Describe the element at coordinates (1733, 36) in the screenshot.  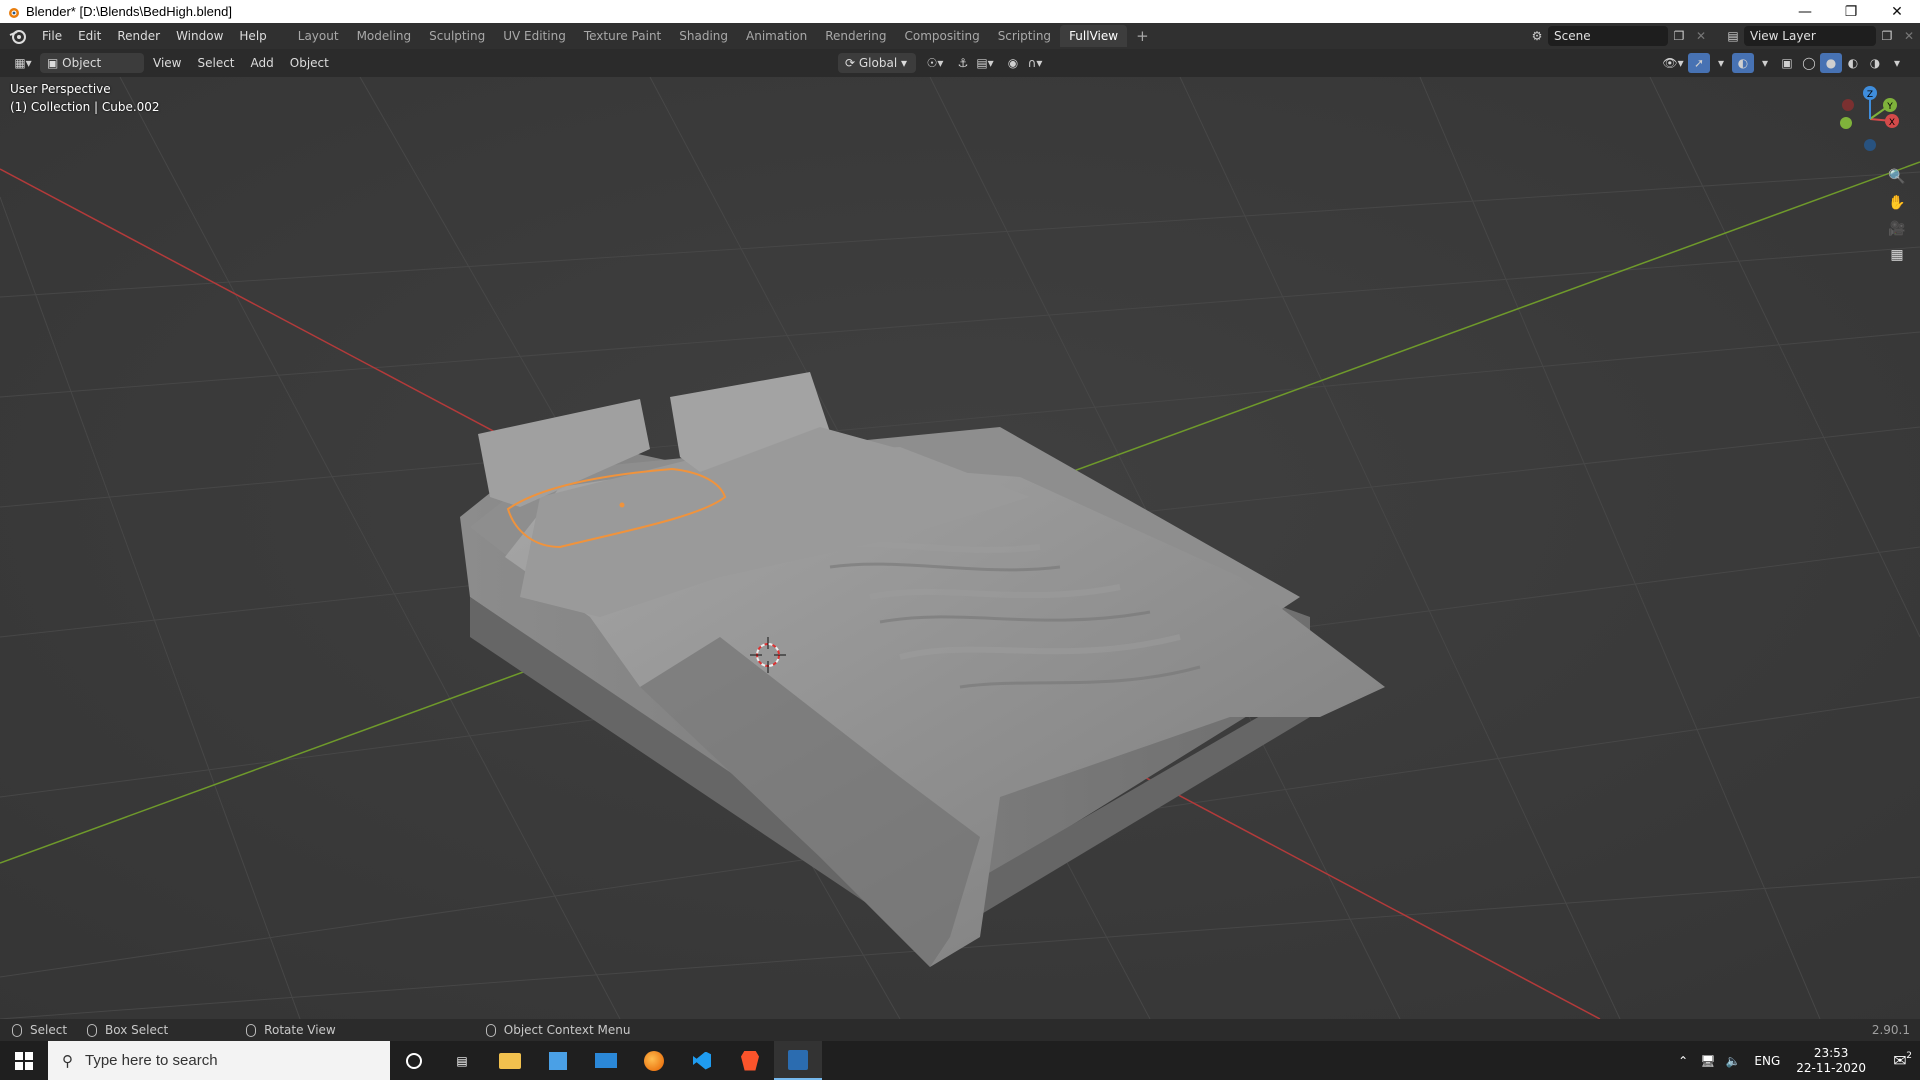
I see `view-layer-icon: ▤` at that location.